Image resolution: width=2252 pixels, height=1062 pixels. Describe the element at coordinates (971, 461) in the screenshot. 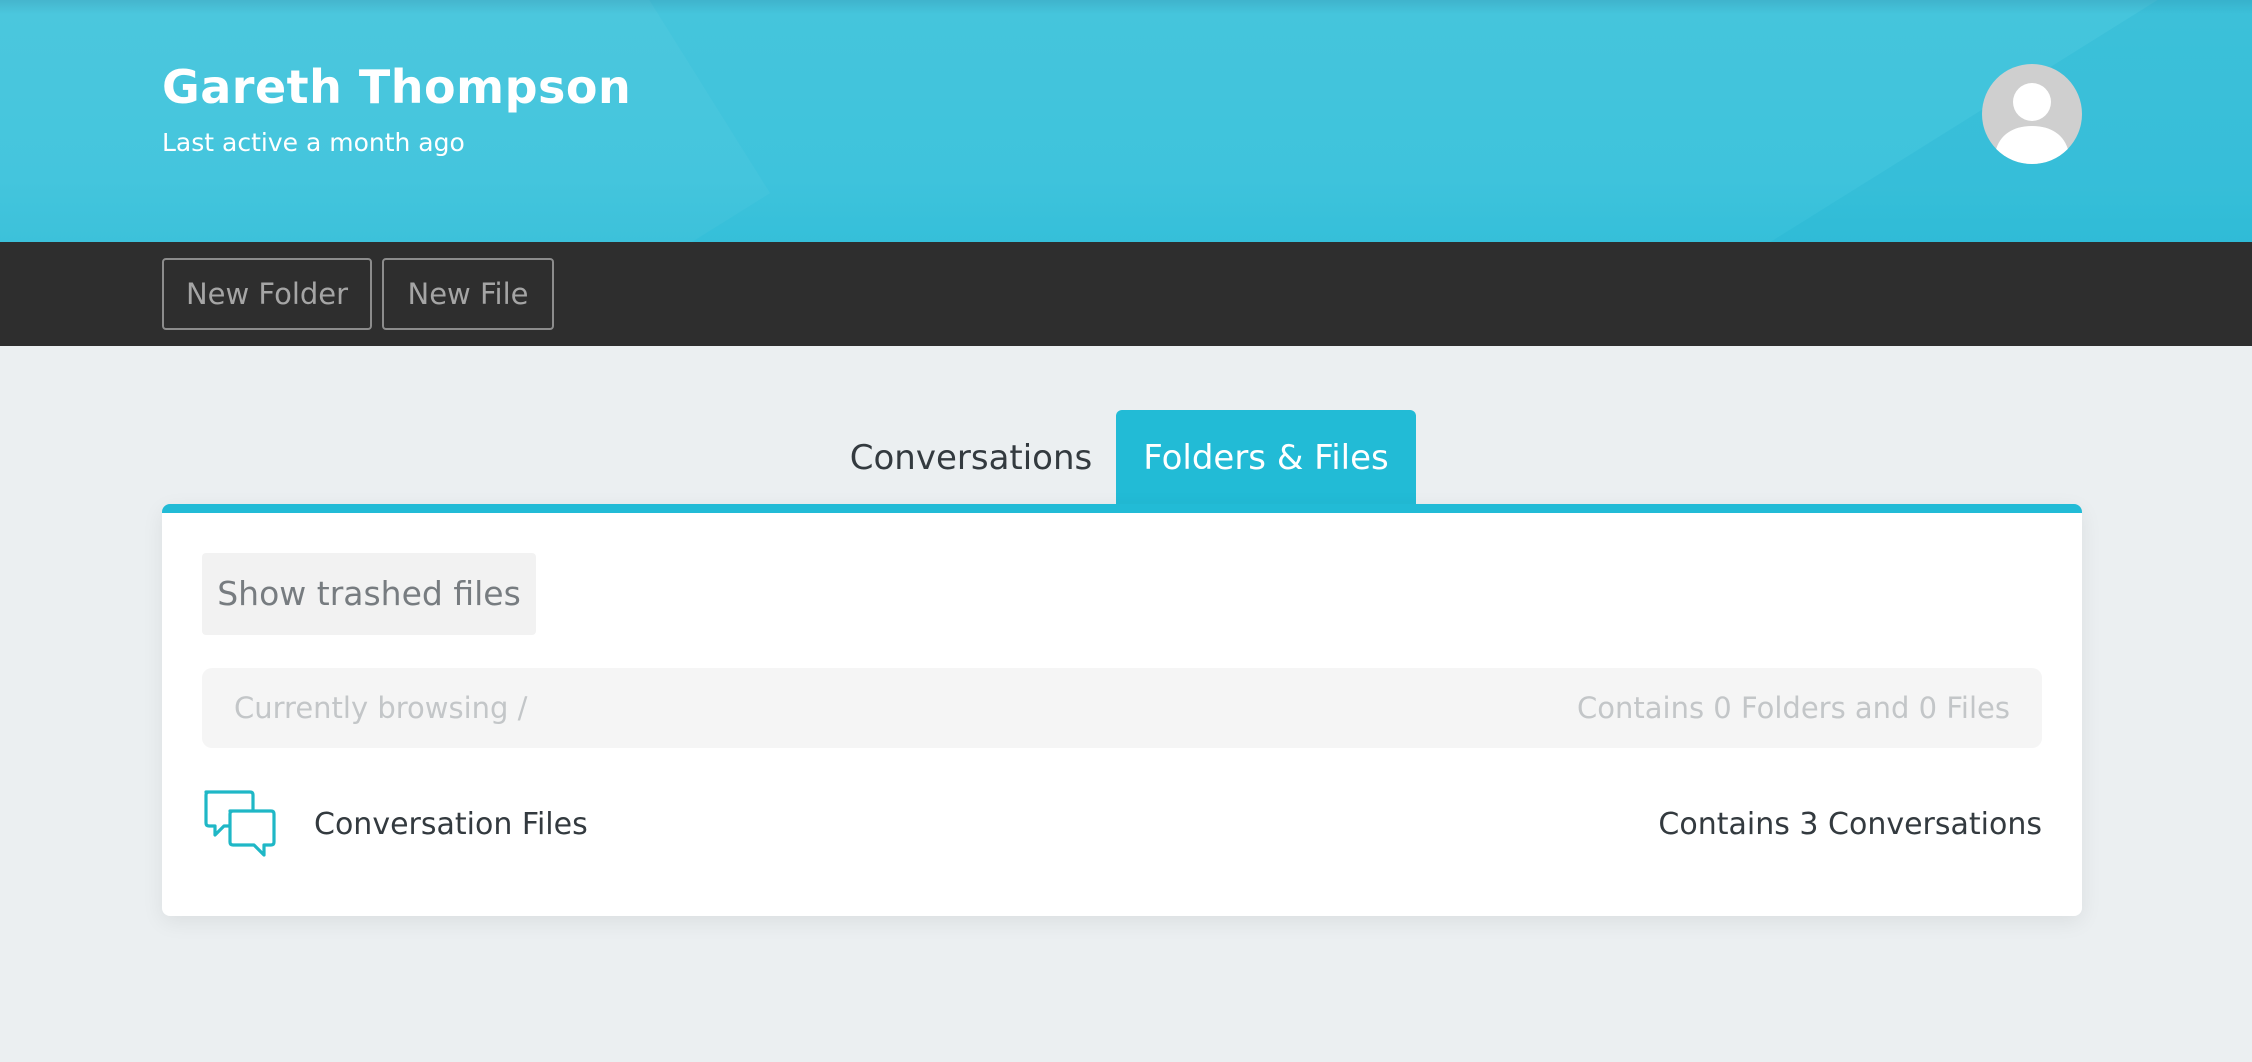

I see `tab-conversations: Conversations` at that location.